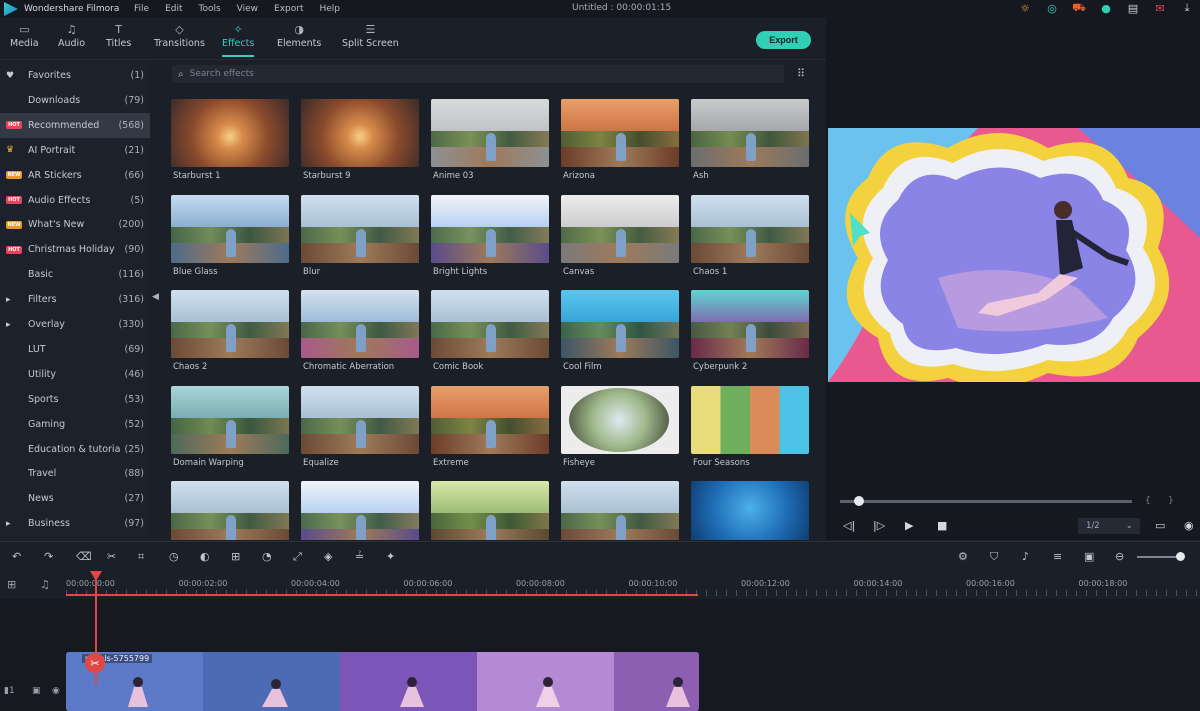  What do you see at coordinates (230, 141) in the screenshot?
I see `effect-tile-starburst-1: Starburst 1` at bounding box center [230, 141].